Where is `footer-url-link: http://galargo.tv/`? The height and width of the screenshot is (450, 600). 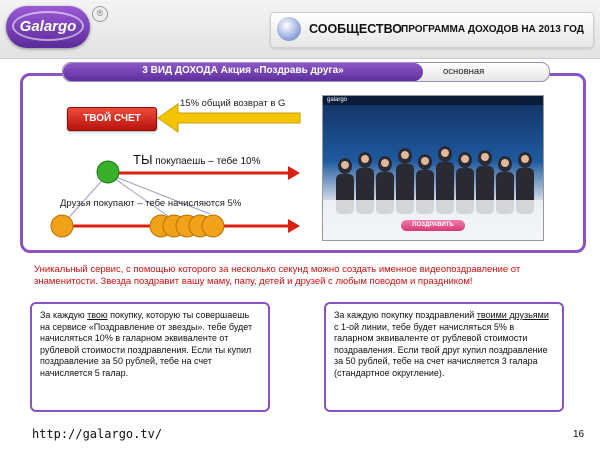 footer-url-link: http://galargo.tv/ is located at coordinates (97, 434).